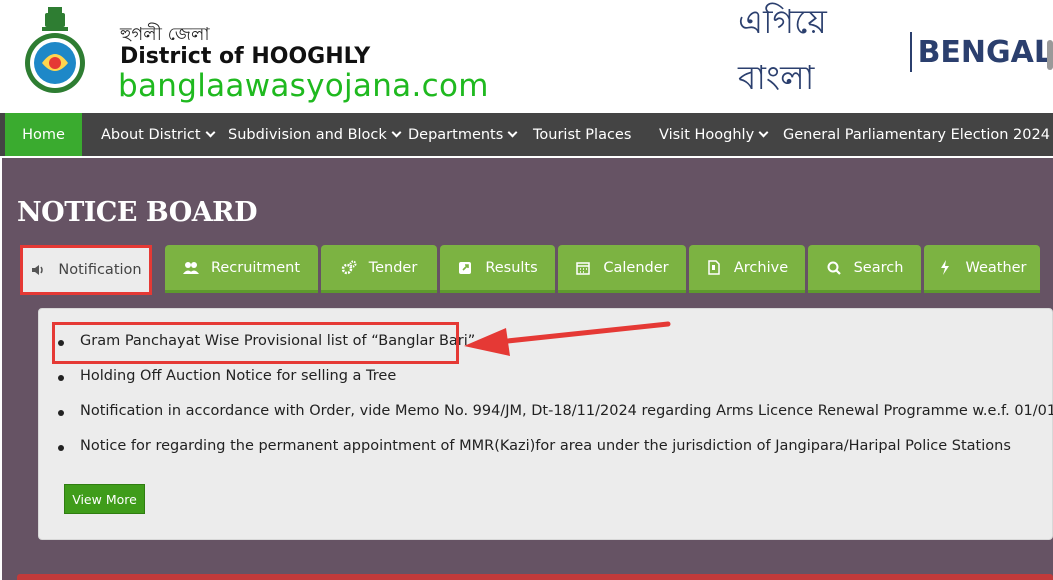  Describe the element at coordinates (636, 267) in the screenshot. I see `tab-calender-label: Calender` at that location.